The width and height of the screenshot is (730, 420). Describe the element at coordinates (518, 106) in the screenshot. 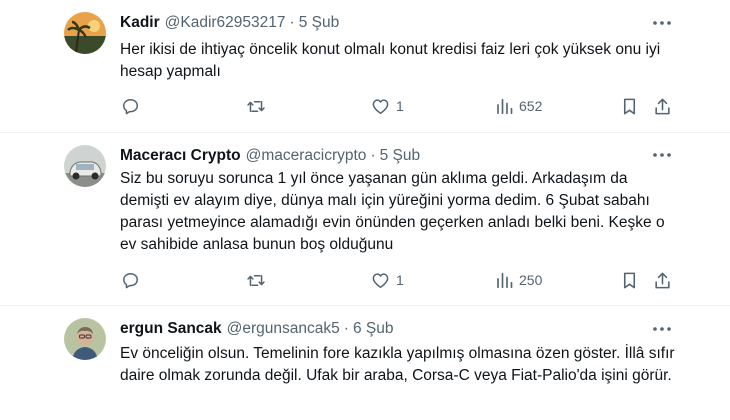

I see `views-button: 652` at that location.